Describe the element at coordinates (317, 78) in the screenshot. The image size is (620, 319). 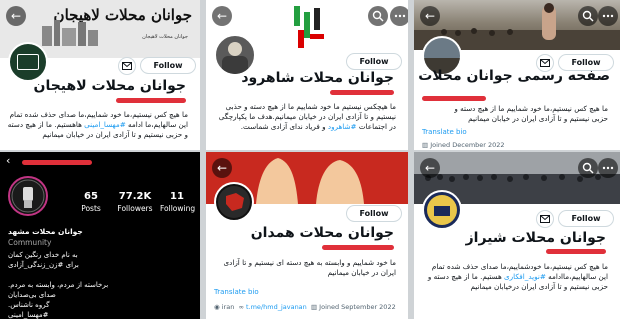
I see `profile-name: جوانان محلات شاهرود` at that location.